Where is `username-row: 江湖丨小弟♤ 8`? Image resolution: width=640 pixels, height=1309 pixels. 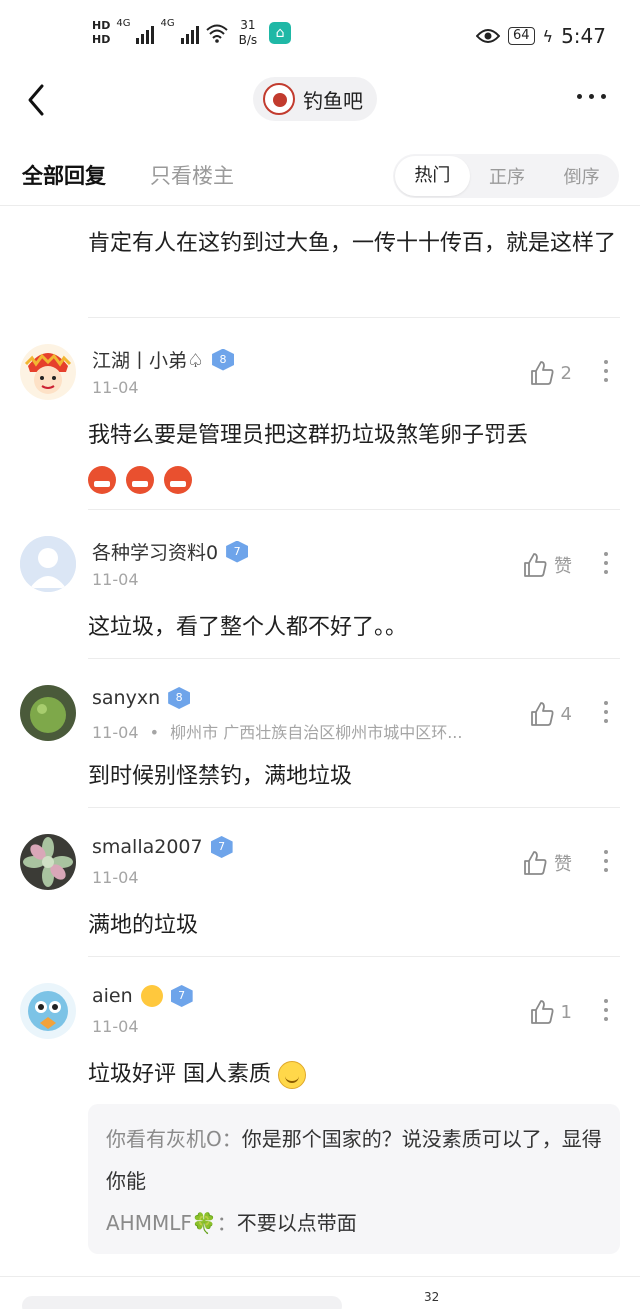 username-row: 江湖丨小弟♤ 8 is located at coordinates (163, 359).